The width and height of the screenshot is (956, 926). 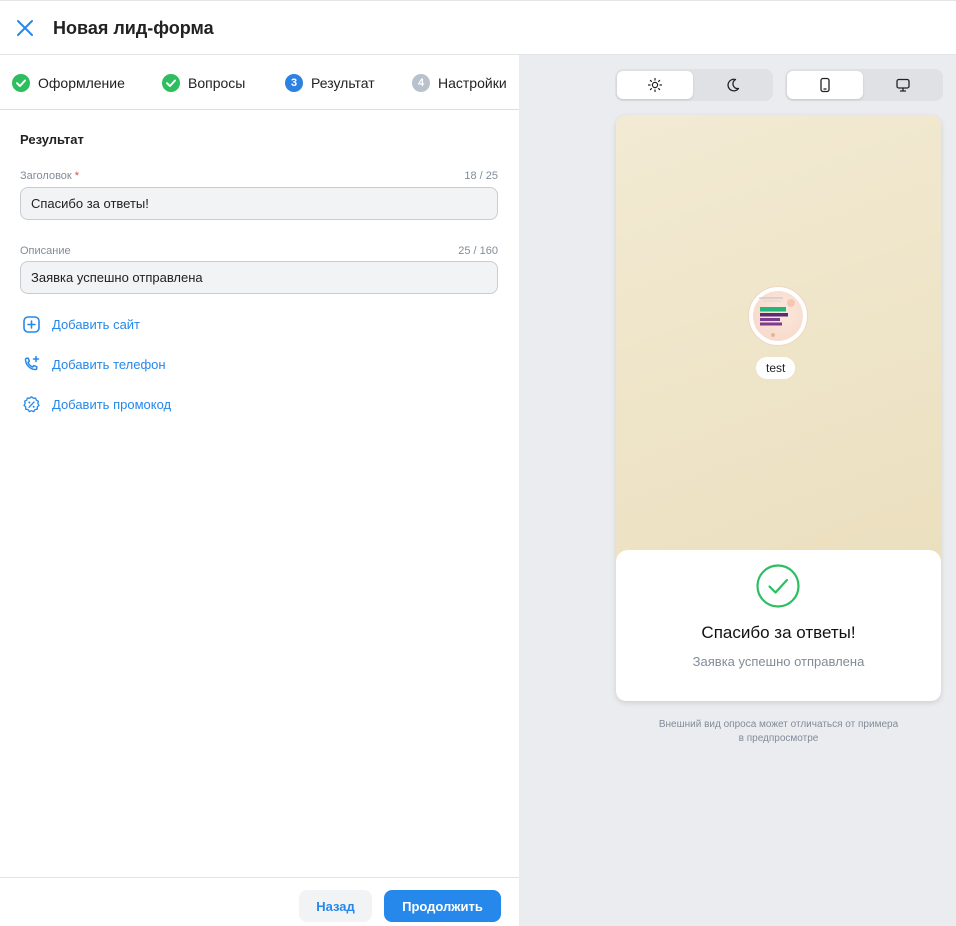 I want to click on add-square-icon, so click(x=31, y=324).